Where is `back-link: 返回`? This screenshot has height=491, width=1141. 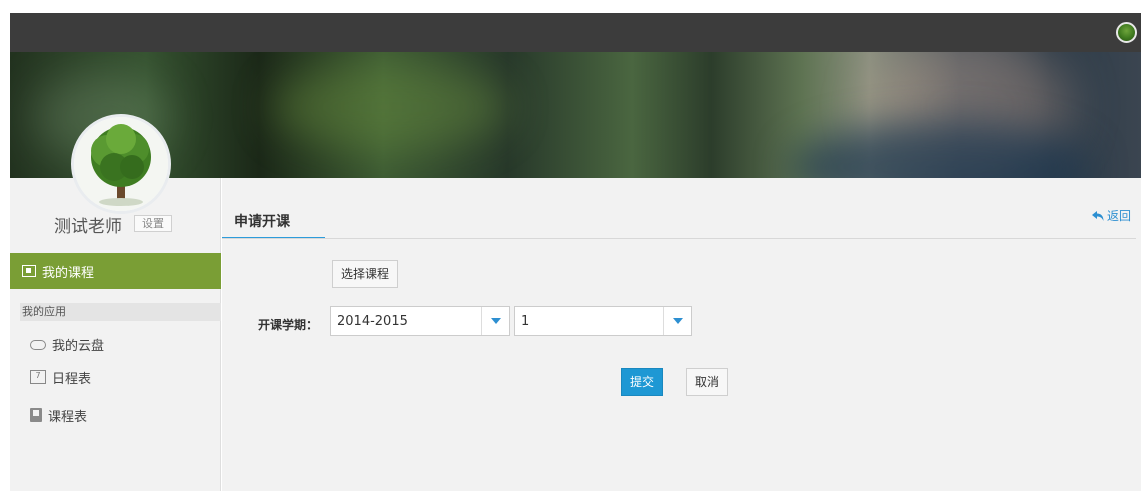 back-link: 返回 is located at coordinates (1111, 215).